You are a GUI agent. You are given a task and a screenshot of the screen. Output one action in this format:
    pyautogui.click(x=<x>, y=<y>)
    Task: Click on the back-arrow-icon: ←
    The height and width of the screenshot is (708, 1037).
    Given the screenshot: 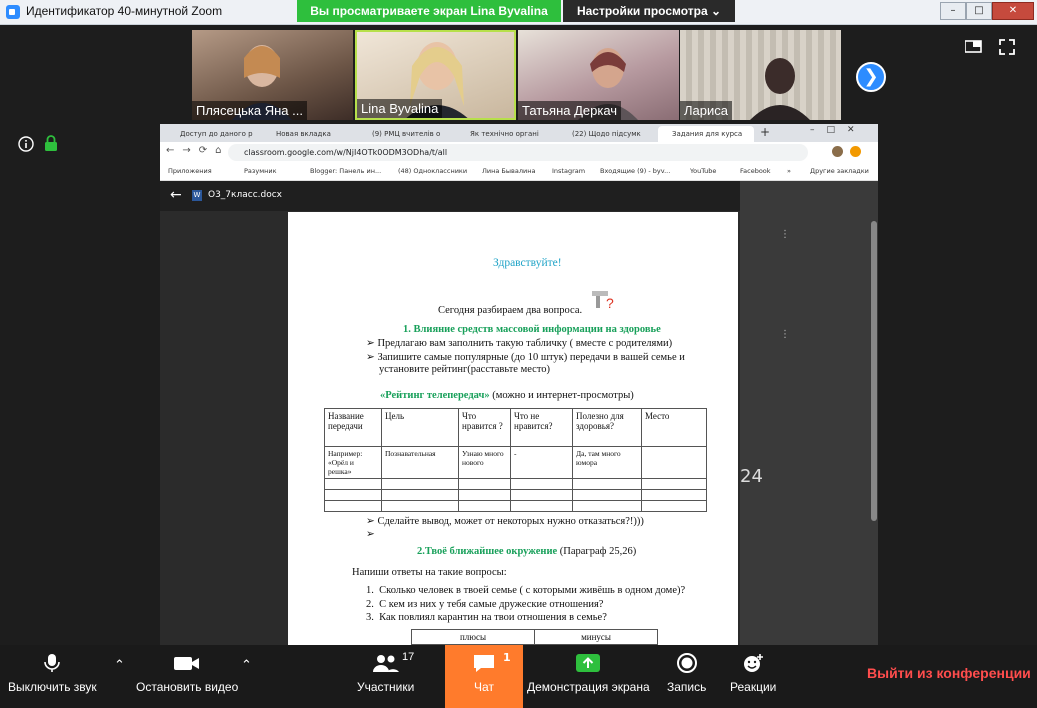 What is the action you would take?
    pyautogui.click(x=176, y=195)
    